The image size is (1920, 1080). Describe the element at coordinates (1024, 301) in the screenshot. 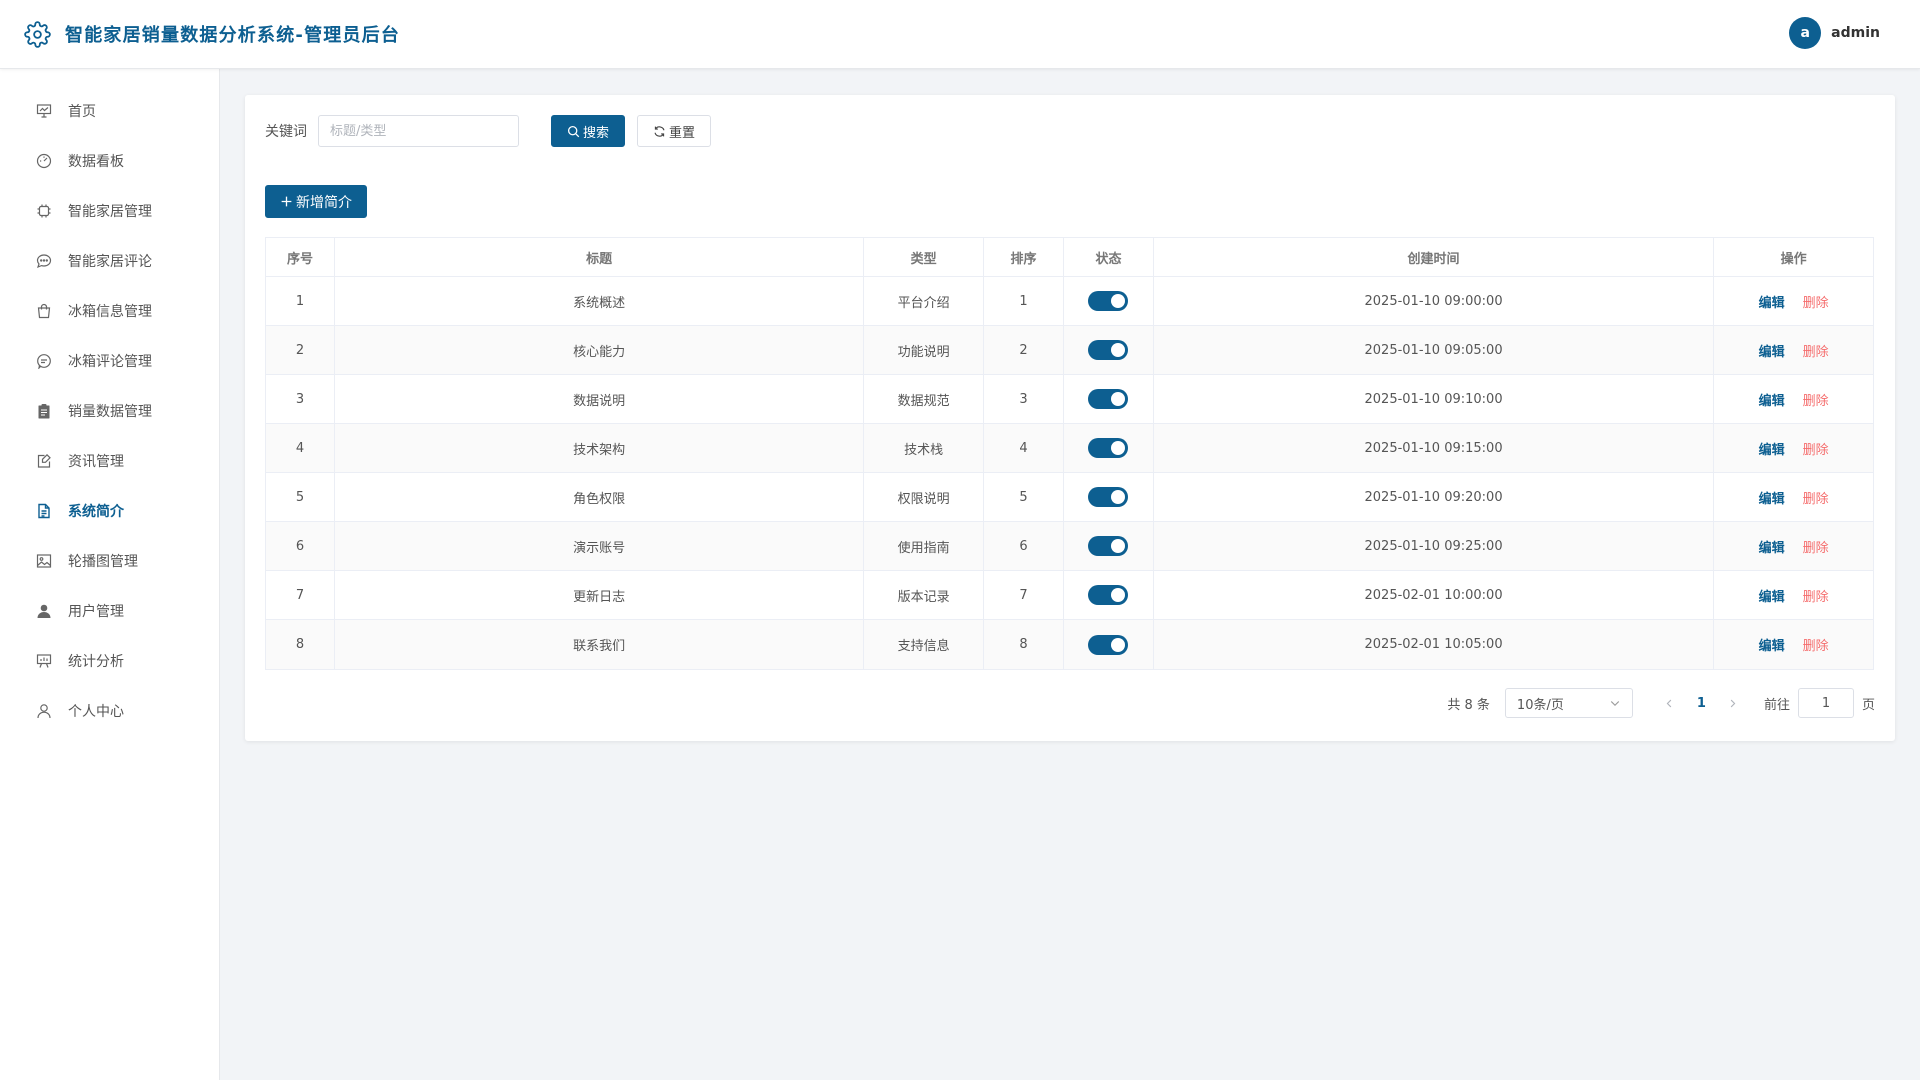

I see `cell-sort: 1` at that location.